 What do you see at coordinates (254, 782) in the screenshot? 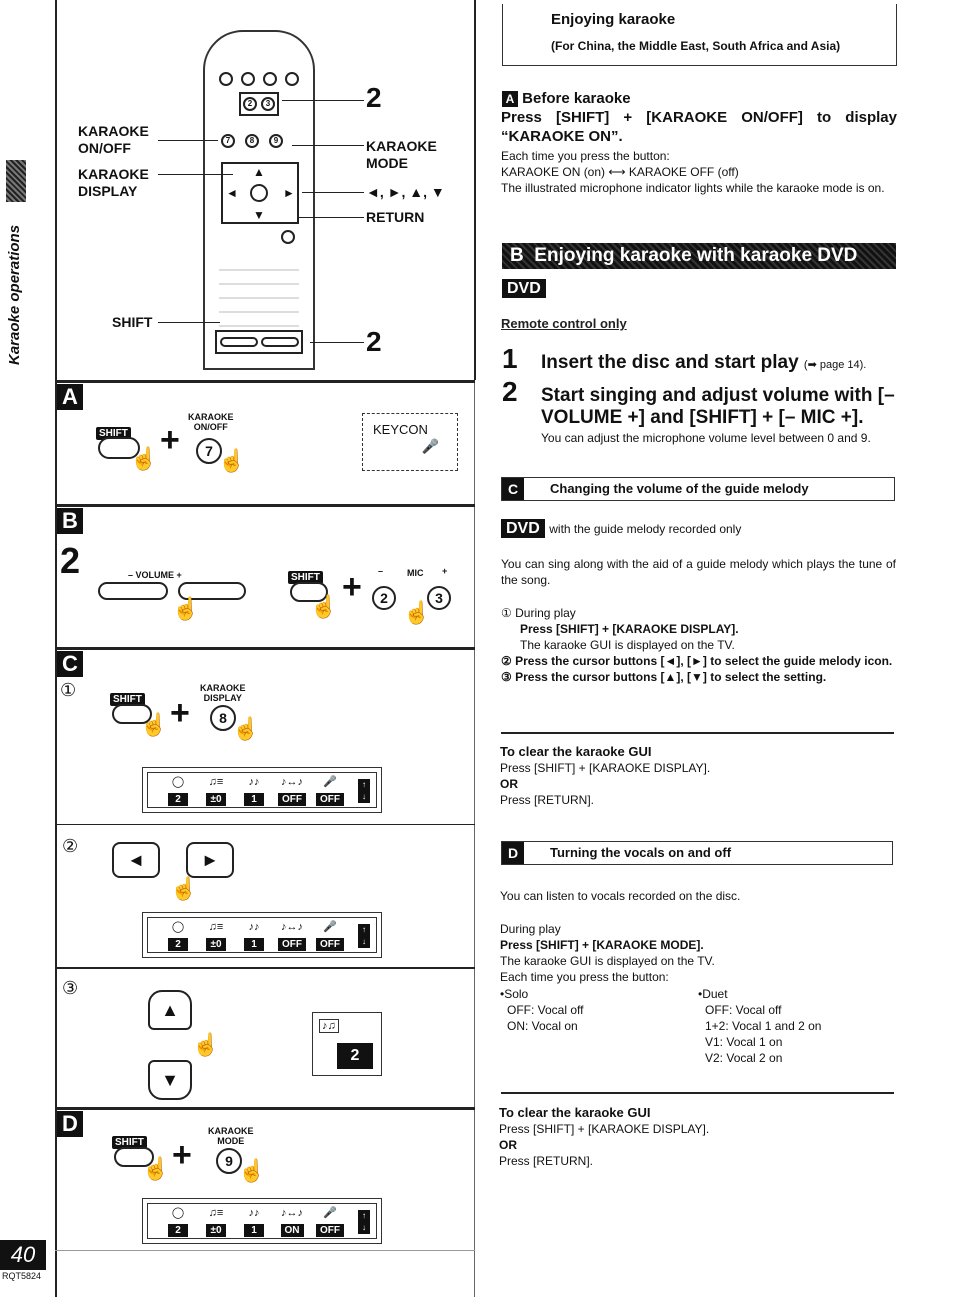
I see `vocal-icon: ♪♪` at bounding box center [254, 782].